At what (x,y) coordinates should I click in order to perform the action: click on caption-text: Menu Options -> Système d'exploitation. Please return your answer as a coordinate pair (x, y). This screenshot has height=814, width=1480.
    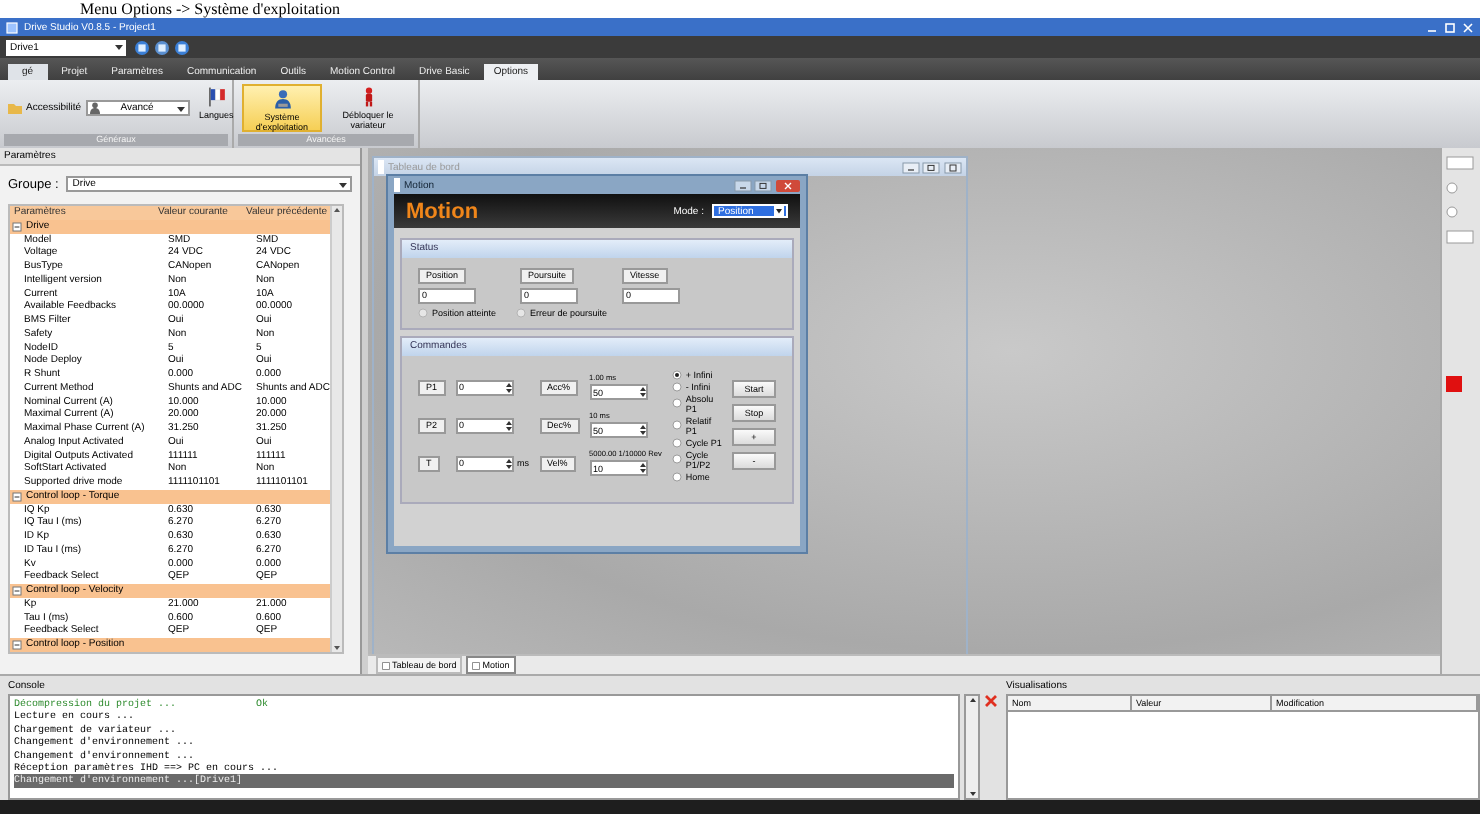
    Looking at the image, I should click on (740, 9).